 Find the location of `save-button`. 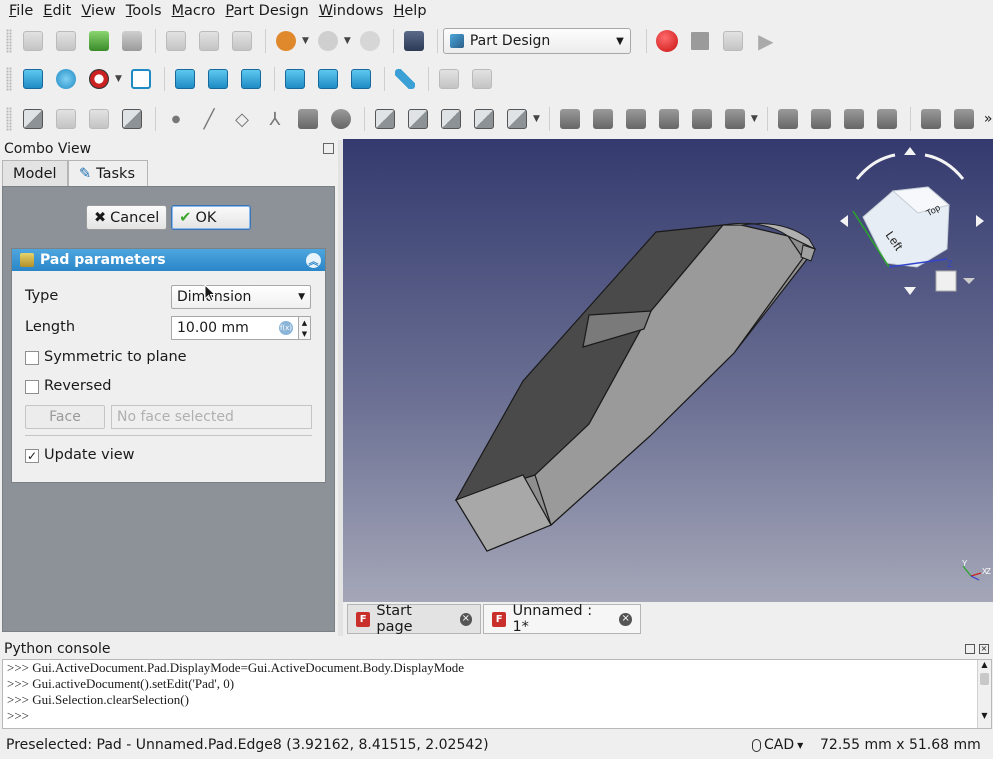

save-button is located at coordinates (99, 41).